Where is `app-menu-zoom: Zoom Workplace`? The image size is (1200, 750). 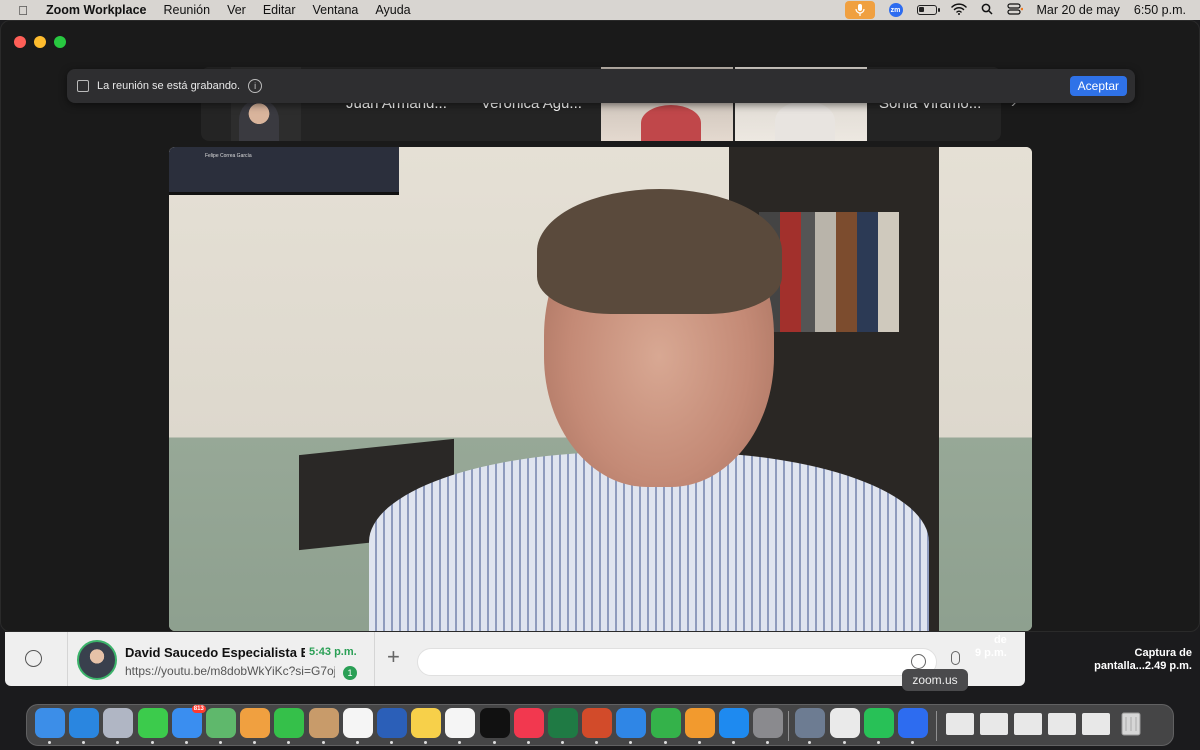
app-menu-zoom: Zoom Workplace is located at coordinates (96, 10).